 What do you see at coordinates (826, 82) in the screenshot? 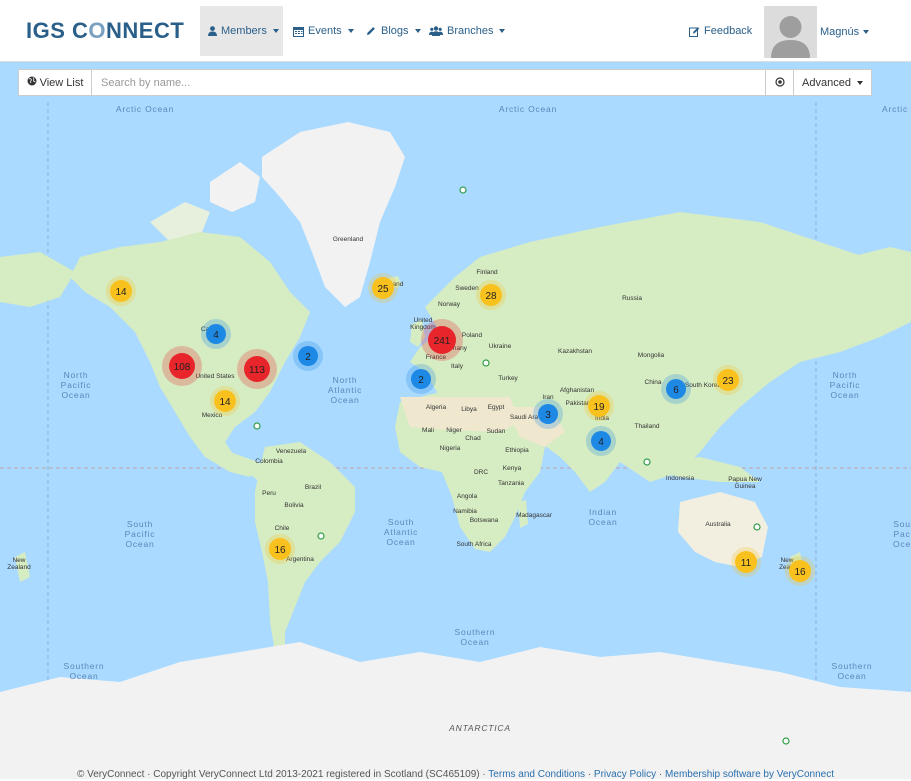
I see `advanced-label: Advanced` at bounding box center [826, 82].